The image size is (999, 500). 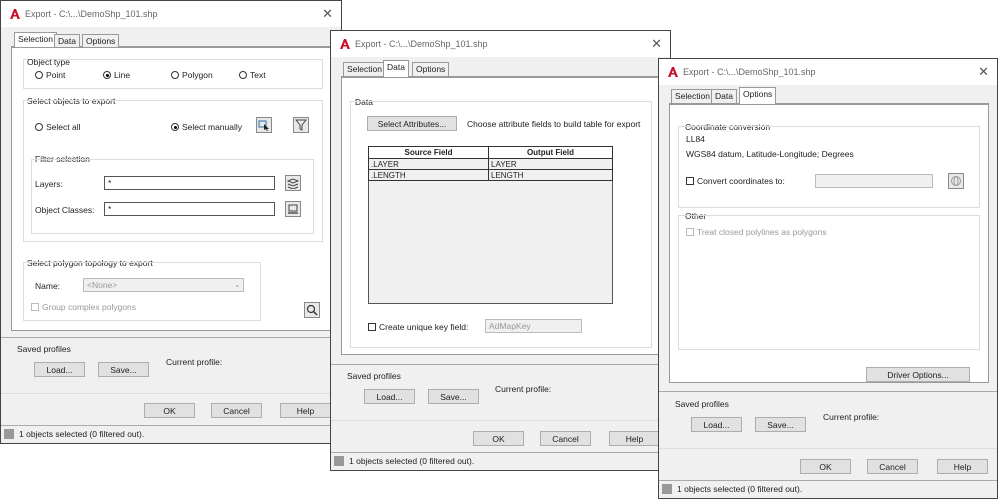 I want to click on unique-key-field: AdMapKey, so click(x=533, y=326).